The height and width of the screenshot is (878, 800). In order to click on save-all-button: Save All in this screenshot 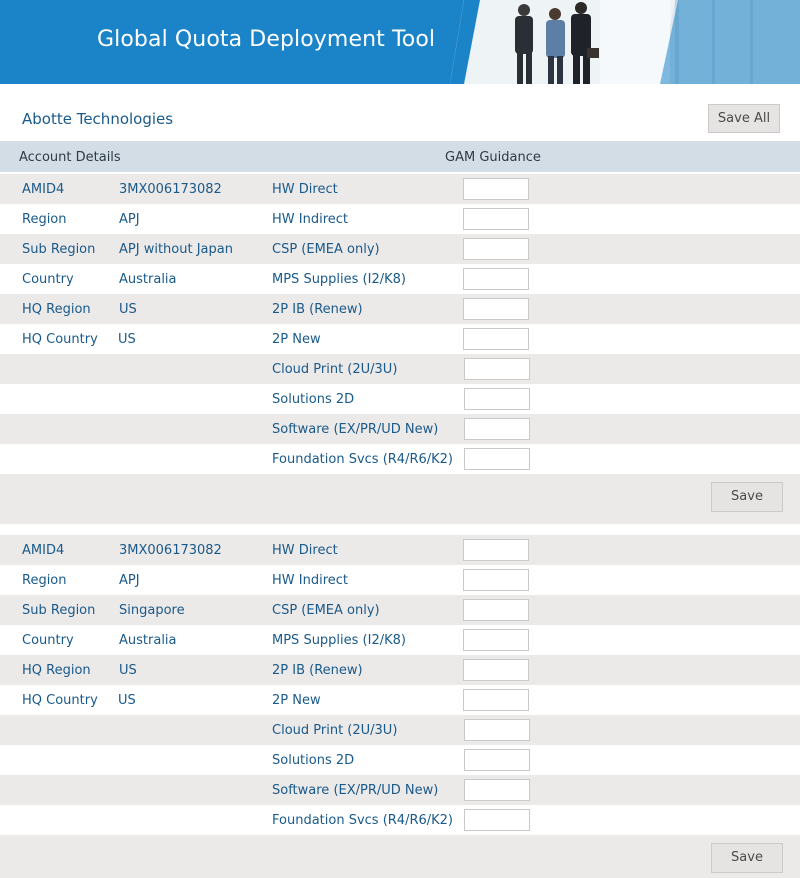, I will do `click(744, 118)`.